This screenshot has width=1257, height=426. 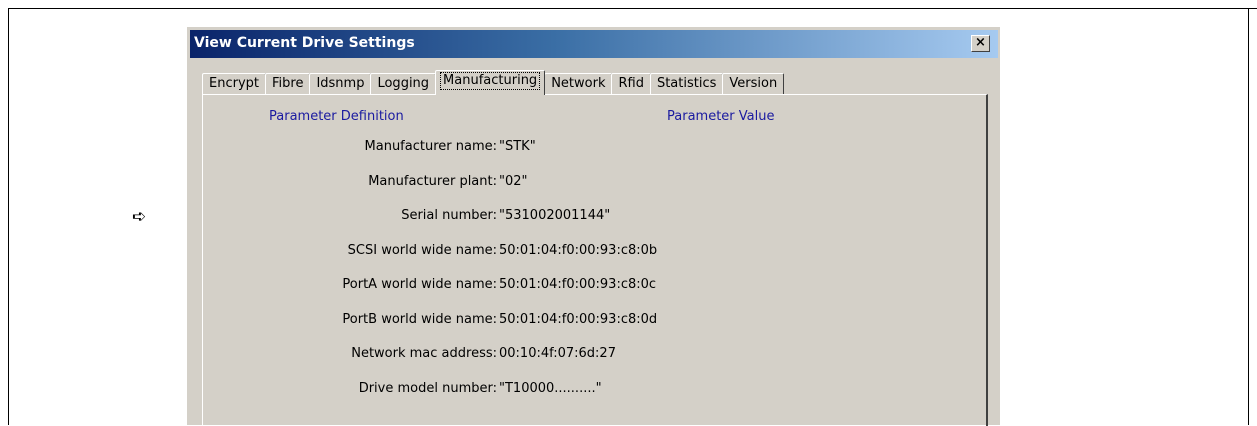 What do you see at coordinates (490, 82) in the screenshot?
I see `tab-manufacturing: Manufacturing` at bounding box center [490, 82].